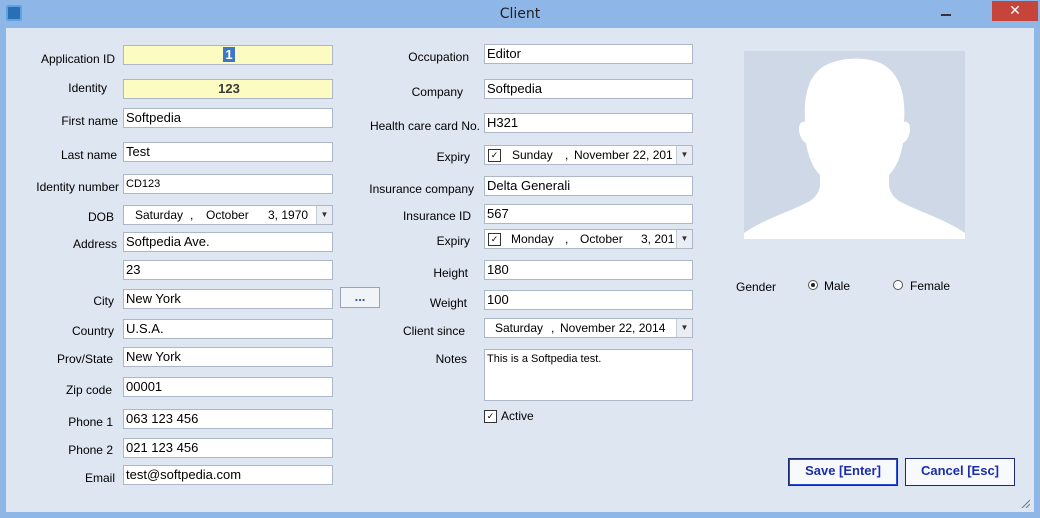 Image resolution: width=1040 pixels, height=518 pixels. I want to click on first-name-field: Softpedia, so click(228, 118).